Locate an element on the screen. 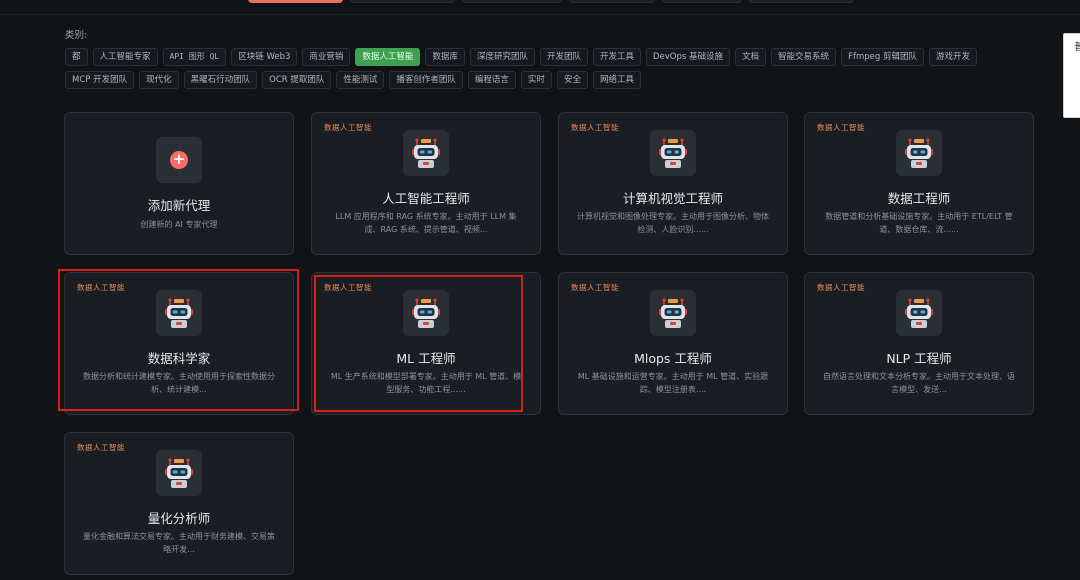 The width and height of the screenshot is (1080, 580). card-title: 量化分析师 is located at coordinates (179, 518).